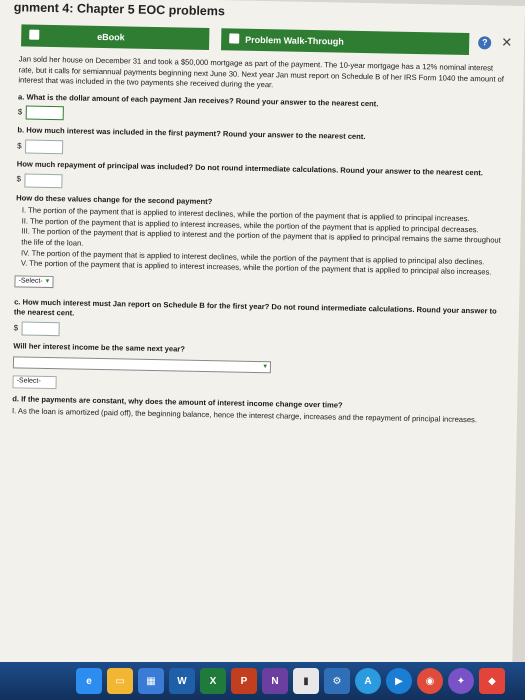 Image resolution: width=525 pixels, height=700 pixels. I want to click on window-title: gnment 4: Chapter 5 EOC problems, so click(262, 14).